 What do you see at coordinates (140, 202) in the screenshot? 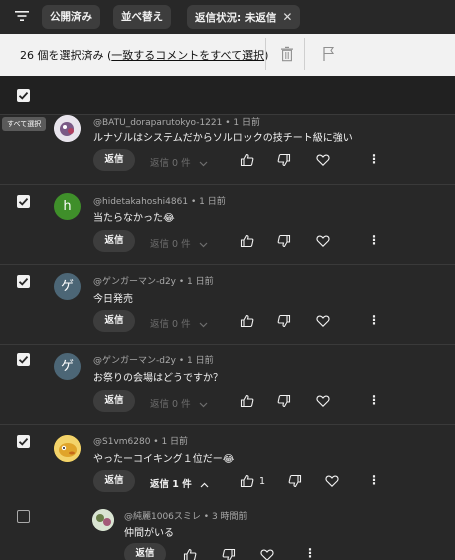
I see `comment-author-name: @hidetakahoshi4861` at bounding box center [140, 202].